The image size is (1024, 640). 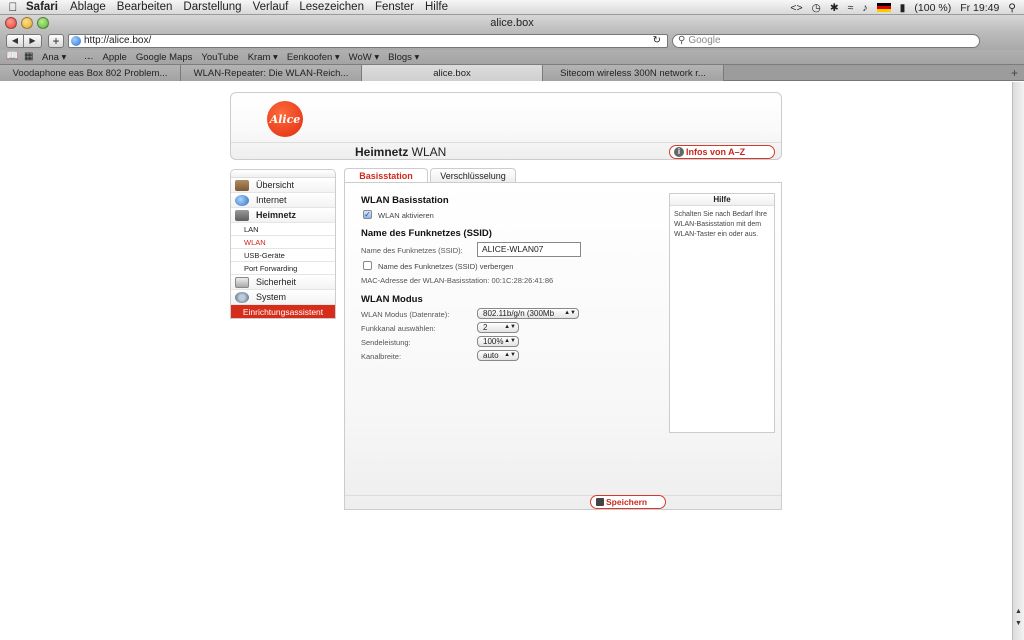 What do you see at coordinates (473, 175) in the screenshot?
I see `tab-verschluesselung: Verschlüsselung` at bounding box center [473, 175].